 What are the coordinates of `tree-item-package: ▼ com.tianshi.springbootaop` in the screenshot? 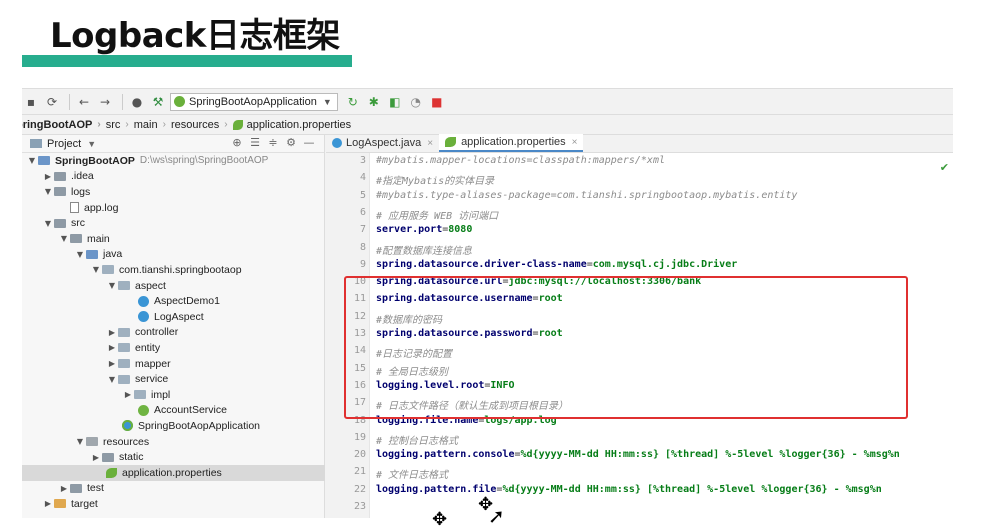 It's located at (173, 270).